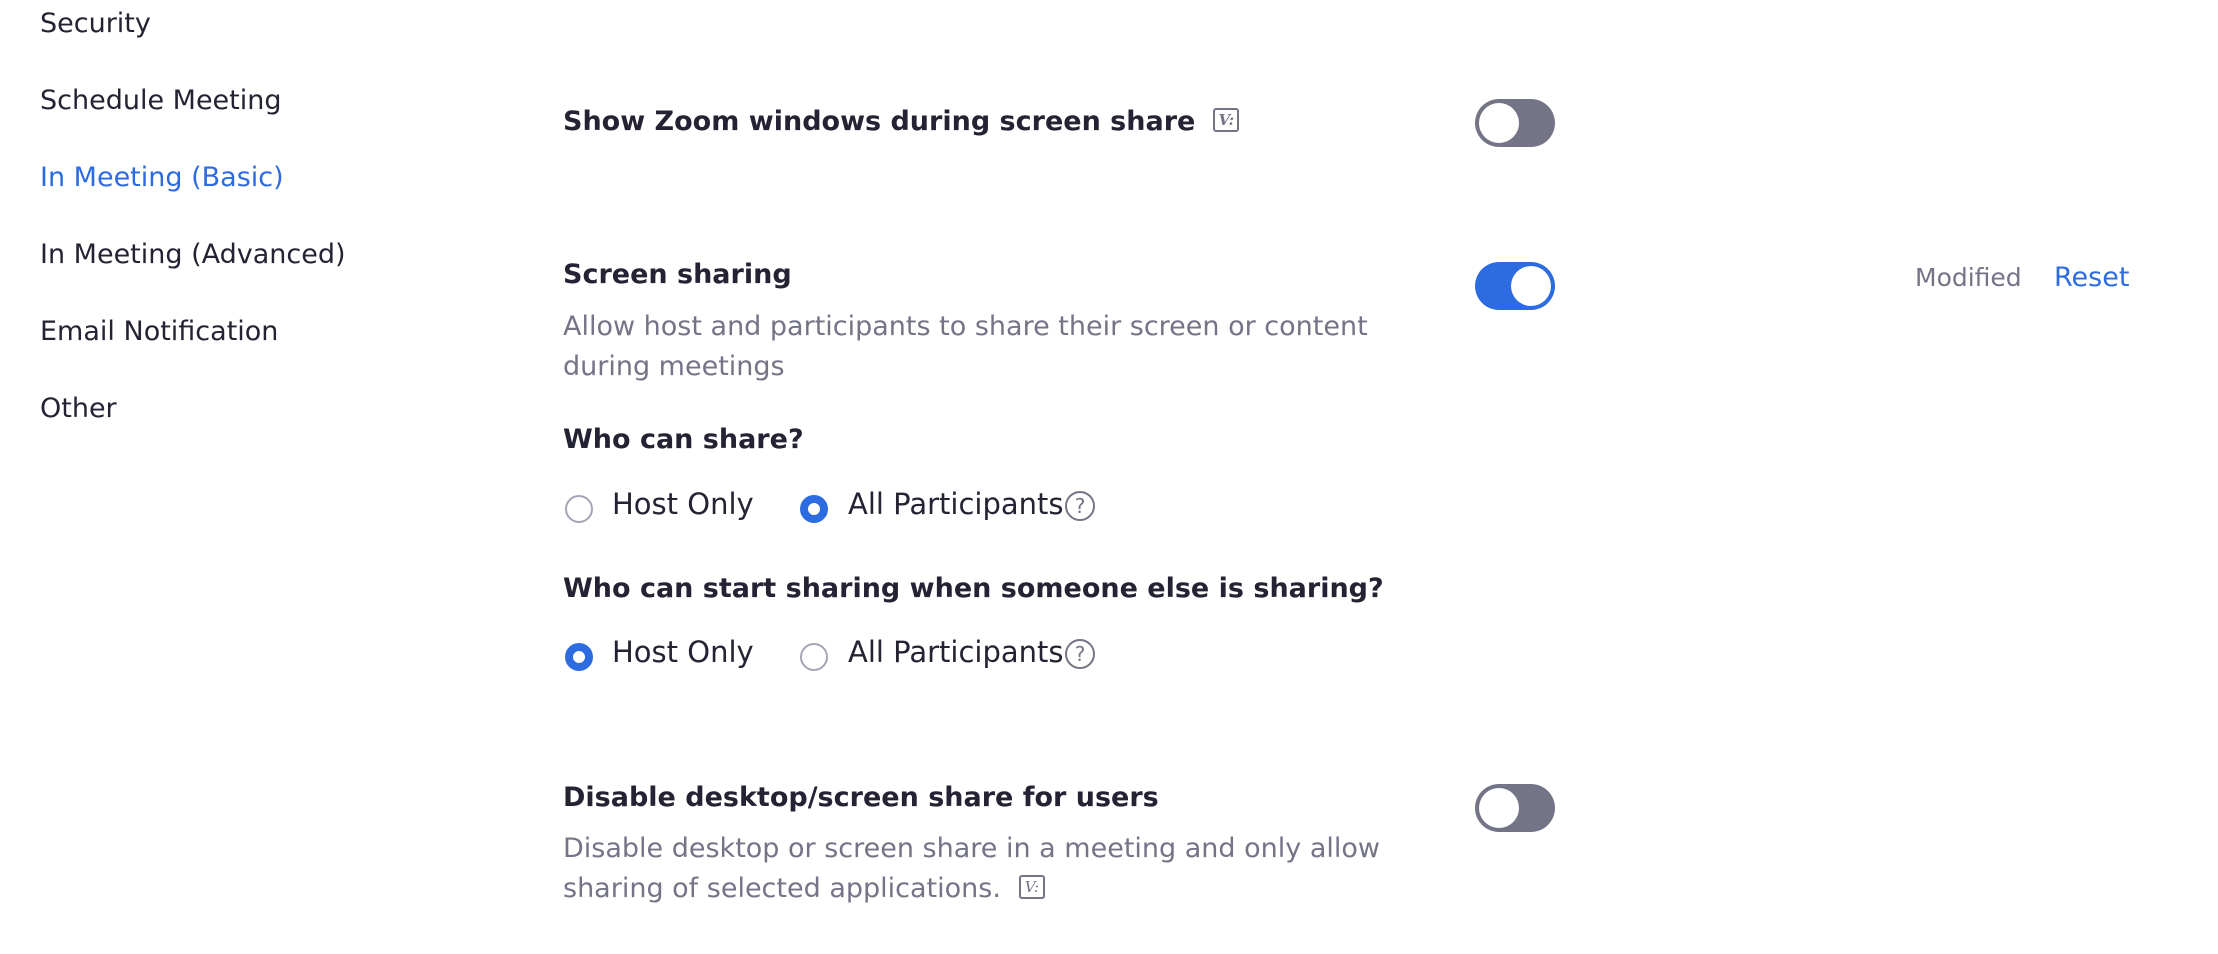 The width and height of the screenshot is (2218, 954). What do you see at coordinates (2091, 277) in the screenshot?
I see `reset-link: Reset` at bounding box center [2091, 277].